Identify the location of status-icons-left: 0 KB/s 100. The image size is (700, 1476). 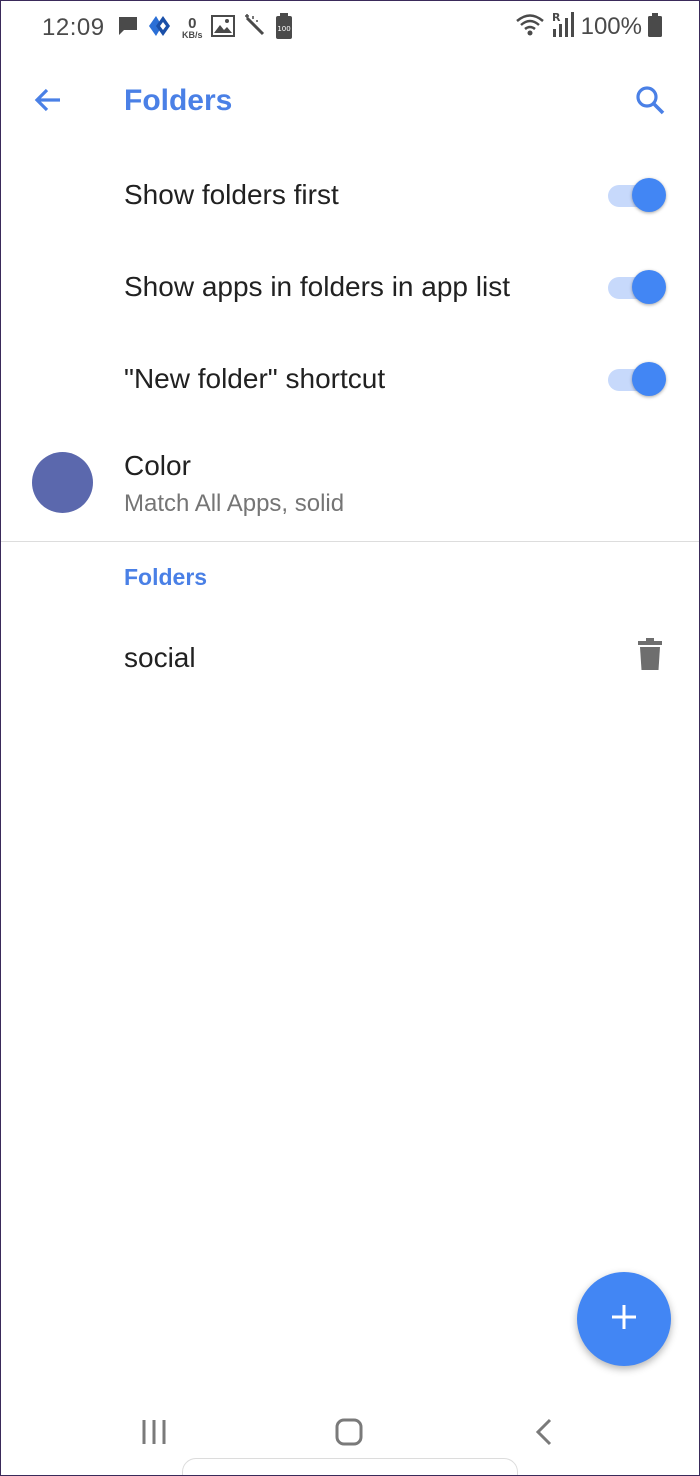
(204, 28).